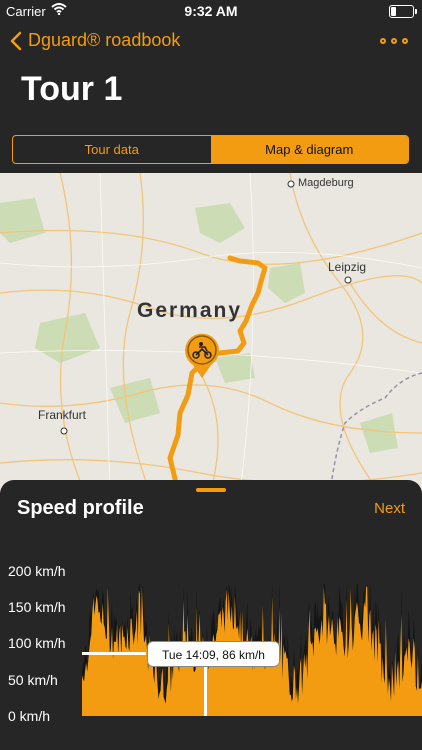  I want to click on city-label-magdeburg: Magdeburg, so click(326, 183).